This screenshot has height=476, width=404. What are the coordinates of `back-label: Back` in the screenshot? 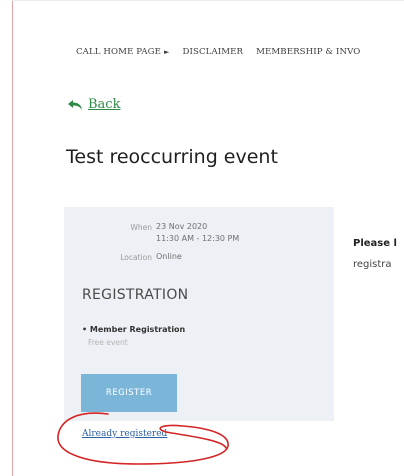 It's located at (104, 104).